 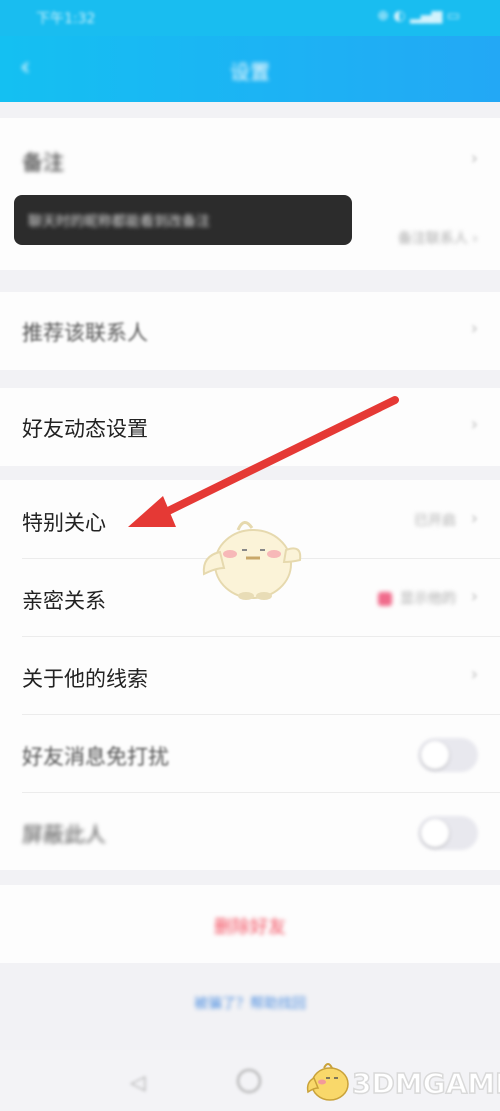 What do you see at coordinates (252, 560) in the screenshot?
I see `chick-mascot-icon` at bounding box center [252, 560].